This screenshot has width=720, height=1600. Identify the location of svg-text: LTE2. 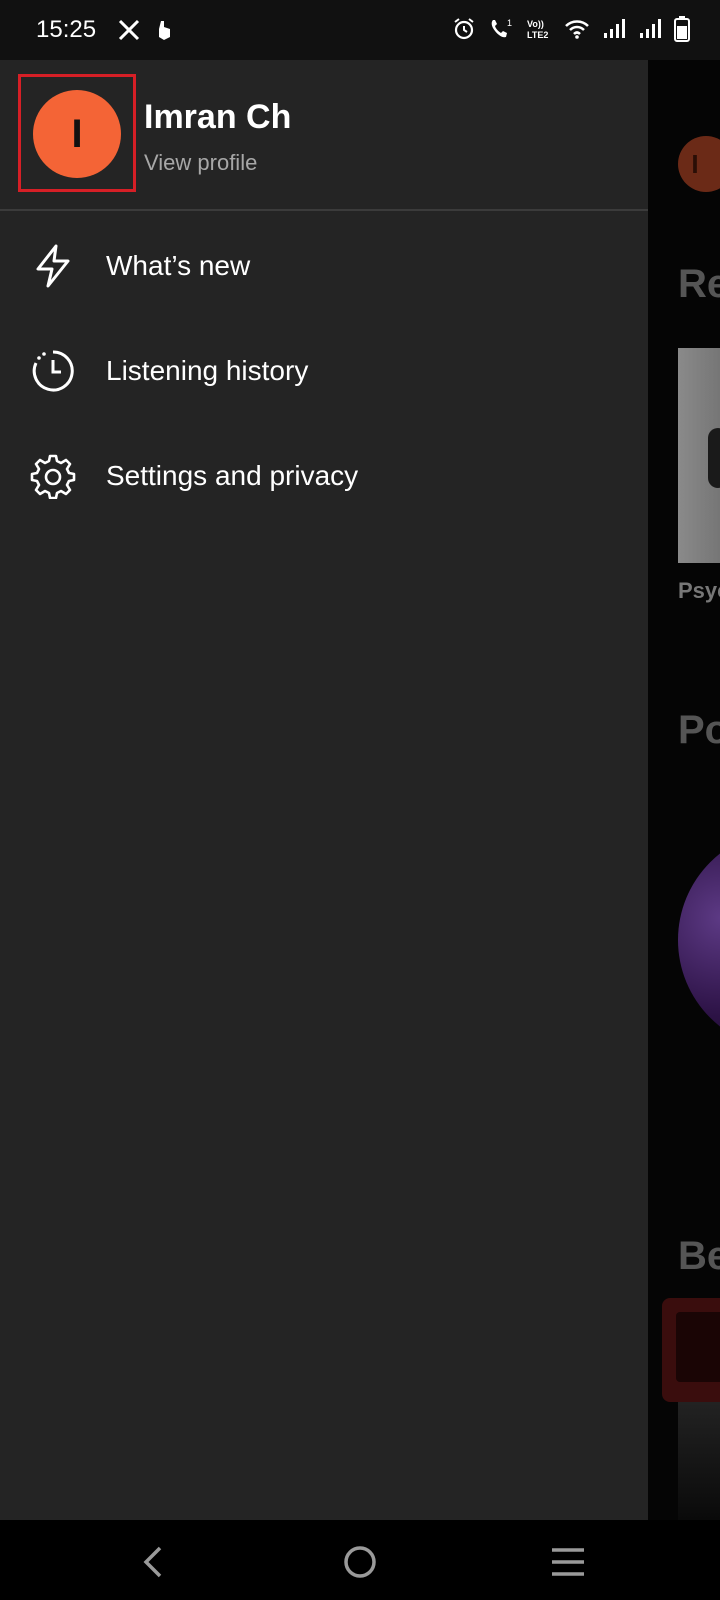
(537, 35).